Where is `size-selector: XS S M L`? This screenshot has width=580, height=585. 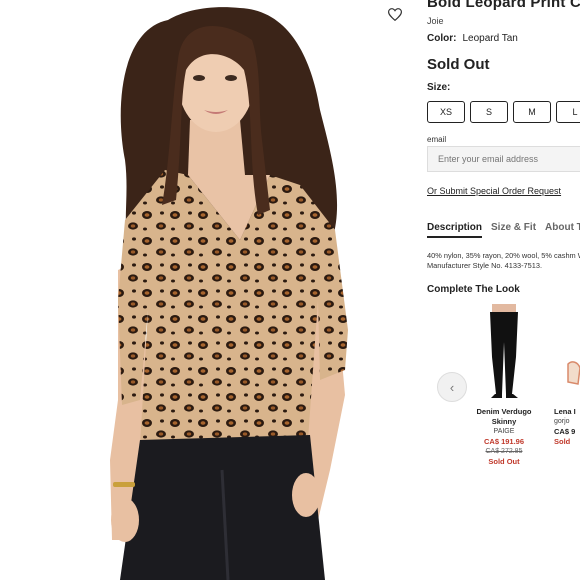
size-selector: XS S M L is located at coordinates (503, 112).